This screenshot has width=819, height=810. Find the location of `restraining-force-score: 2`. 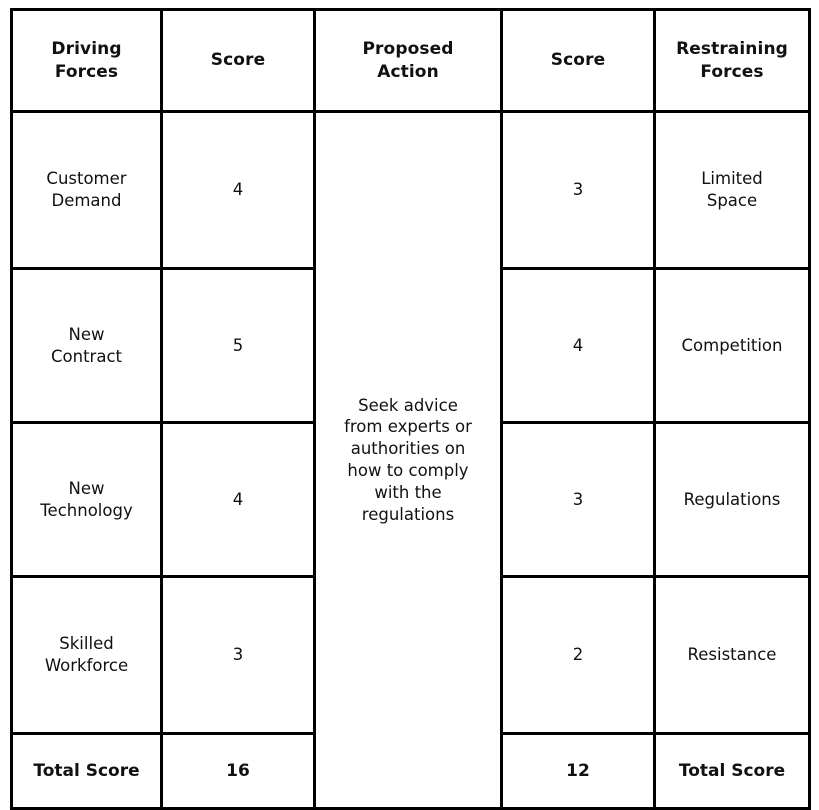

restraining-force-score: 2 is located at coordinates (578, 655).